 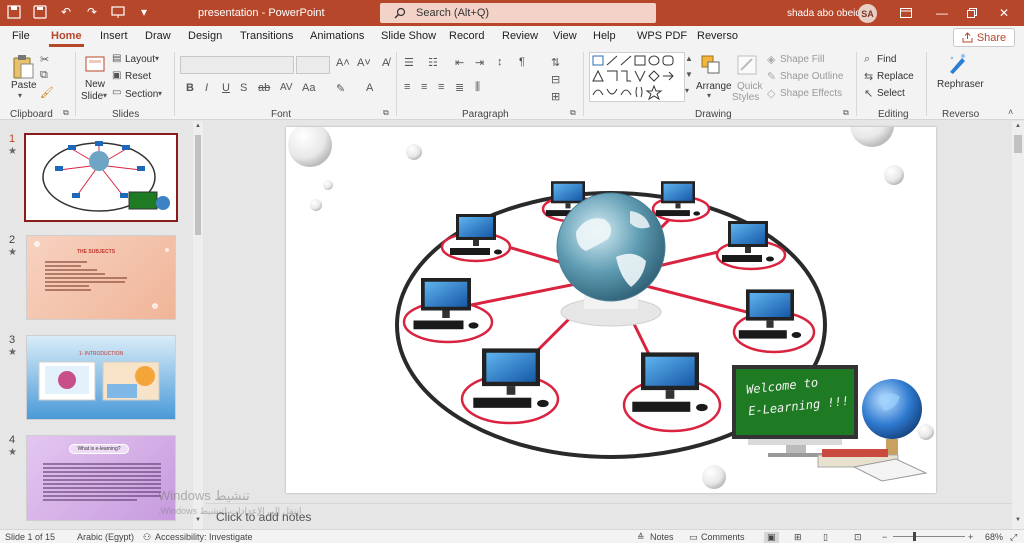 What do you see at coordinates (994, 537) in the screenshot?
I see `zoom-level: 68%` at bounding box center [994, 537].